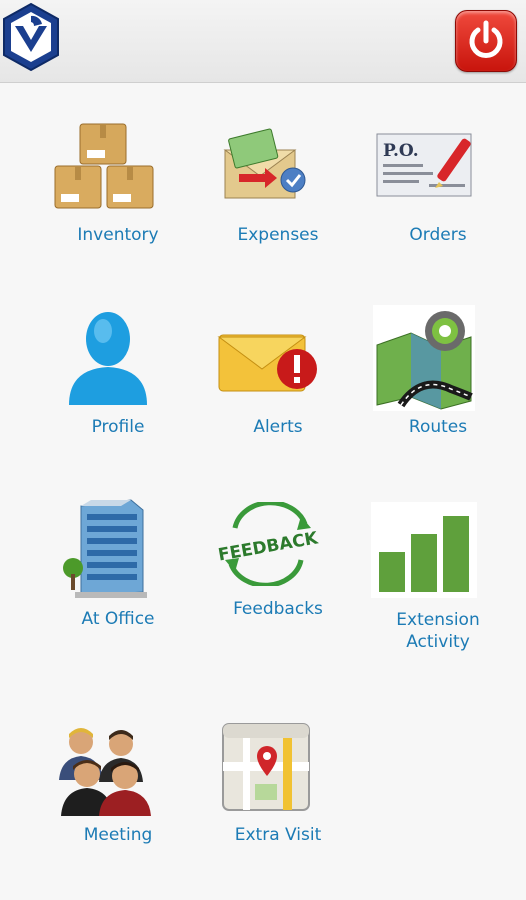  I want to click on menu-item-orders: P.O. Orders, so click(438, 185).